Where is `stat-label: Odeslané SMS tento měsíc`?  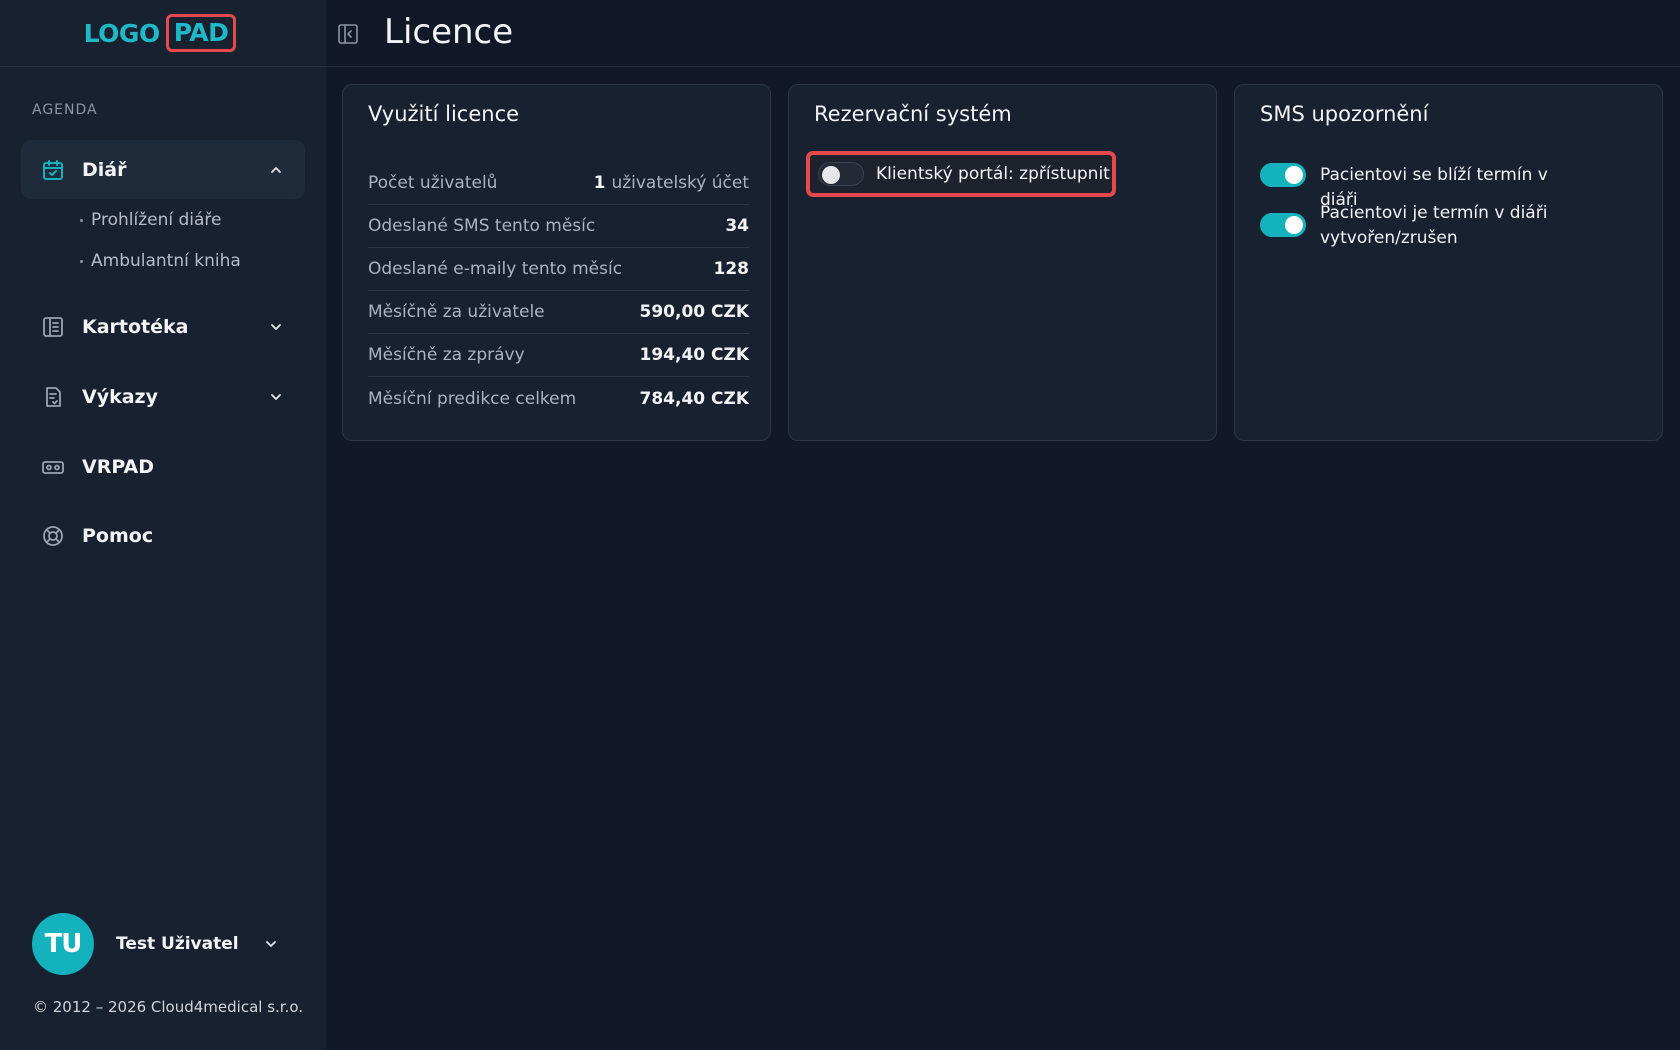 stat-label: Odeslané SMS tento měsíc is located at coordinates (482, 226).